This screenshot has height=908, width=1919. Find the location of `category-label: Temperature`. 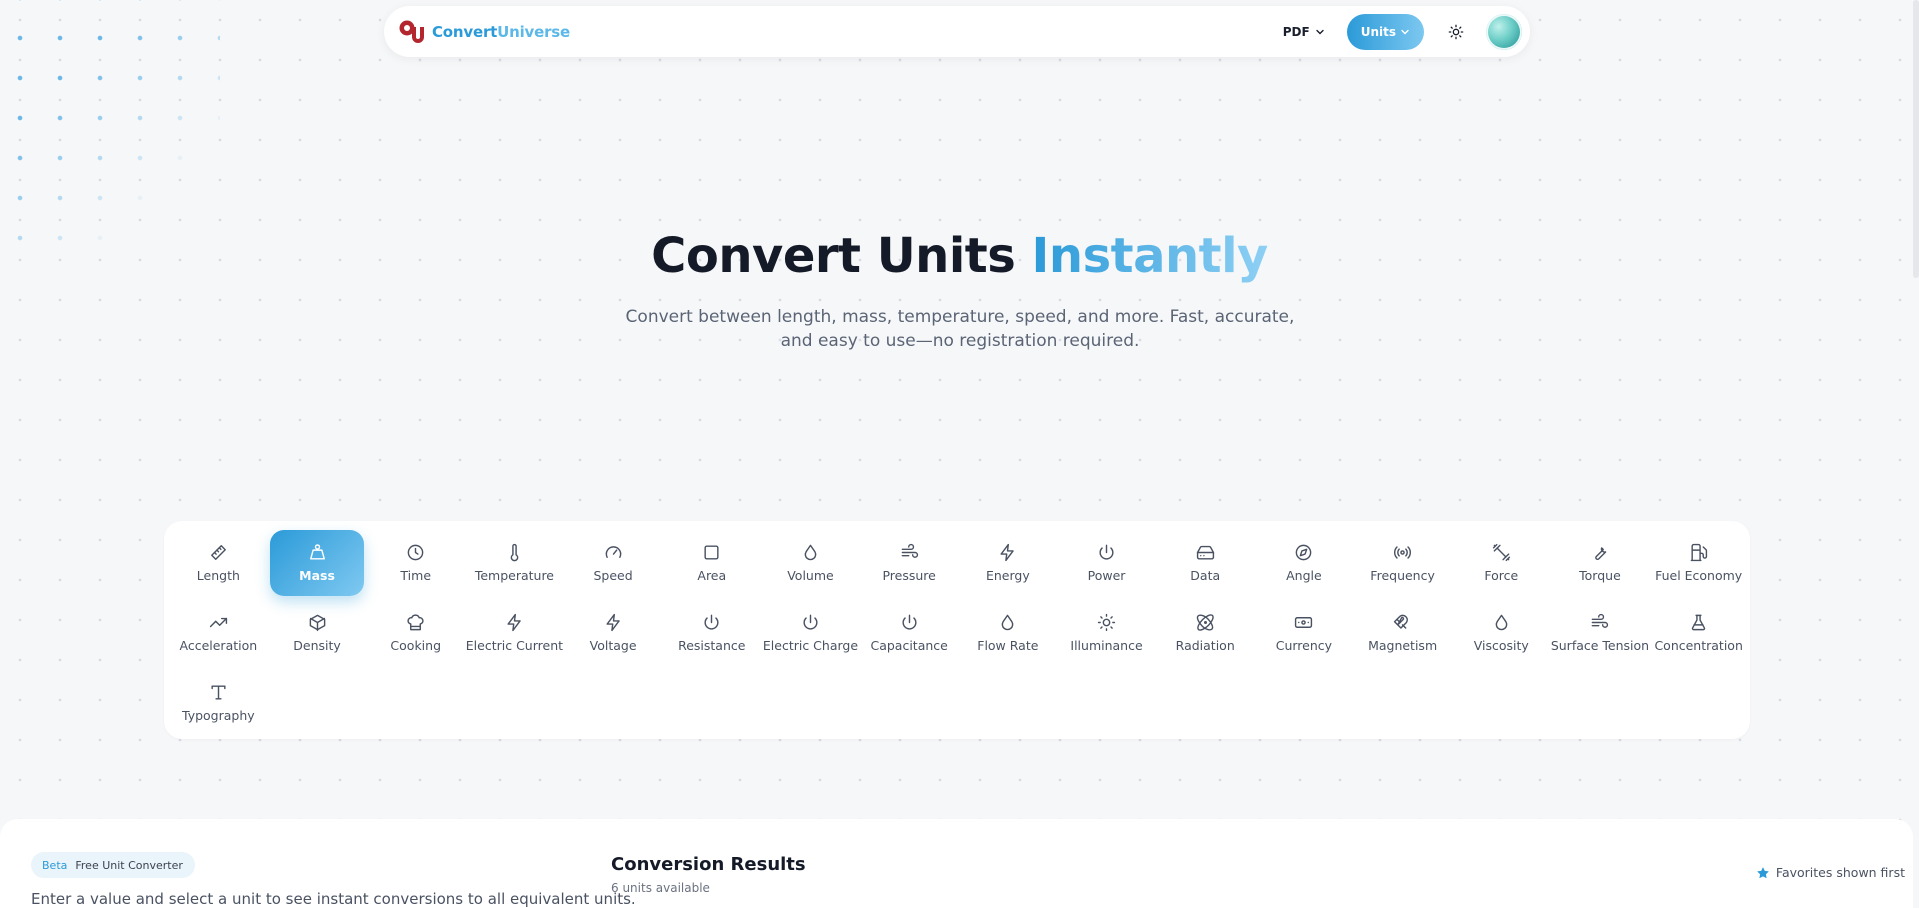

category-label: Temperature is located at coordinates (514, 575).